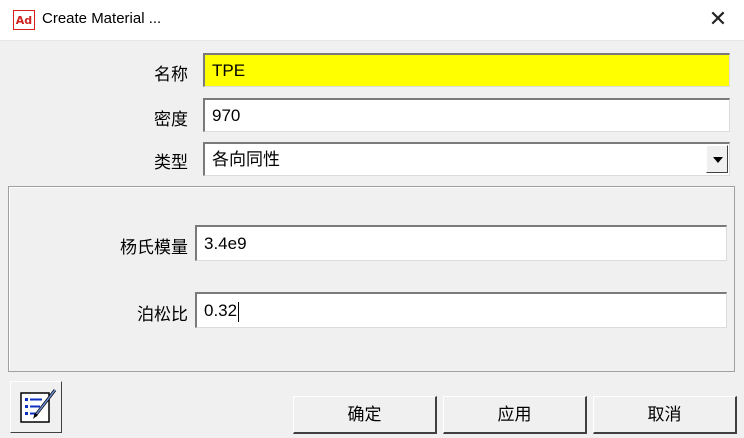 Image resolution: width=744 pixels, height=438 pixels. What do you see at coordinates (466, 70) in the screenshot?
I see `name-input: TPE` at bounding box center [466, 70].